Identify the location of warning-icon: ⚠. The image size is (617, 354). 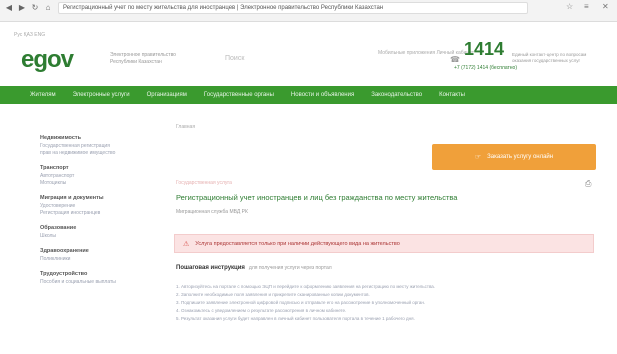
(186, 244).